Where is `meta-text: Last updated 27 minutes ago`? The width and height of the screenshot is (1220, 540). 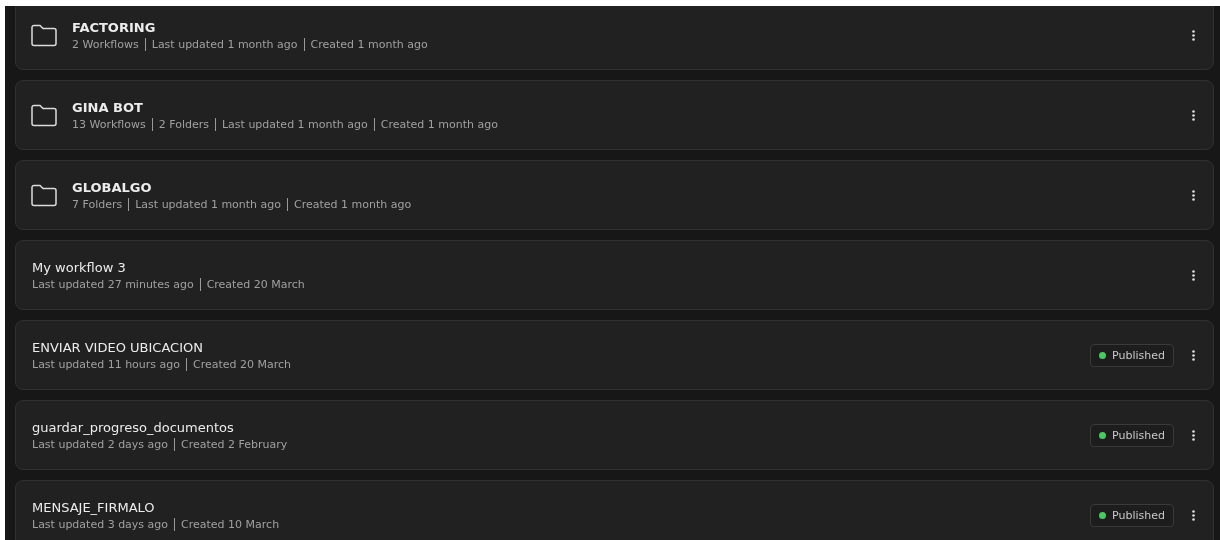
meta-text: Last updated 27 minutes ago is located at coordinates (113, 284).